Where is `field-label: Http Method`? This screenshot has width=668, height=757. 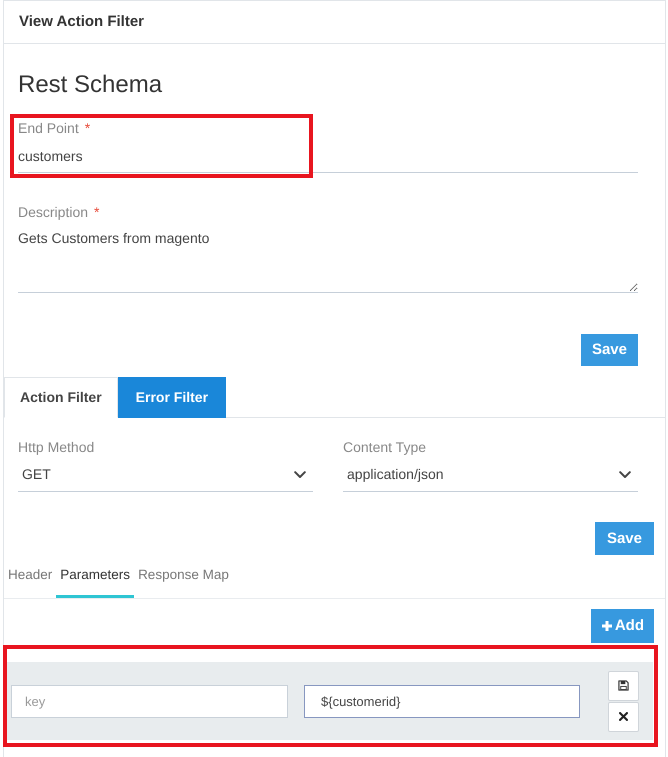
field-label: Http Method is located at coordinates (56, 447).